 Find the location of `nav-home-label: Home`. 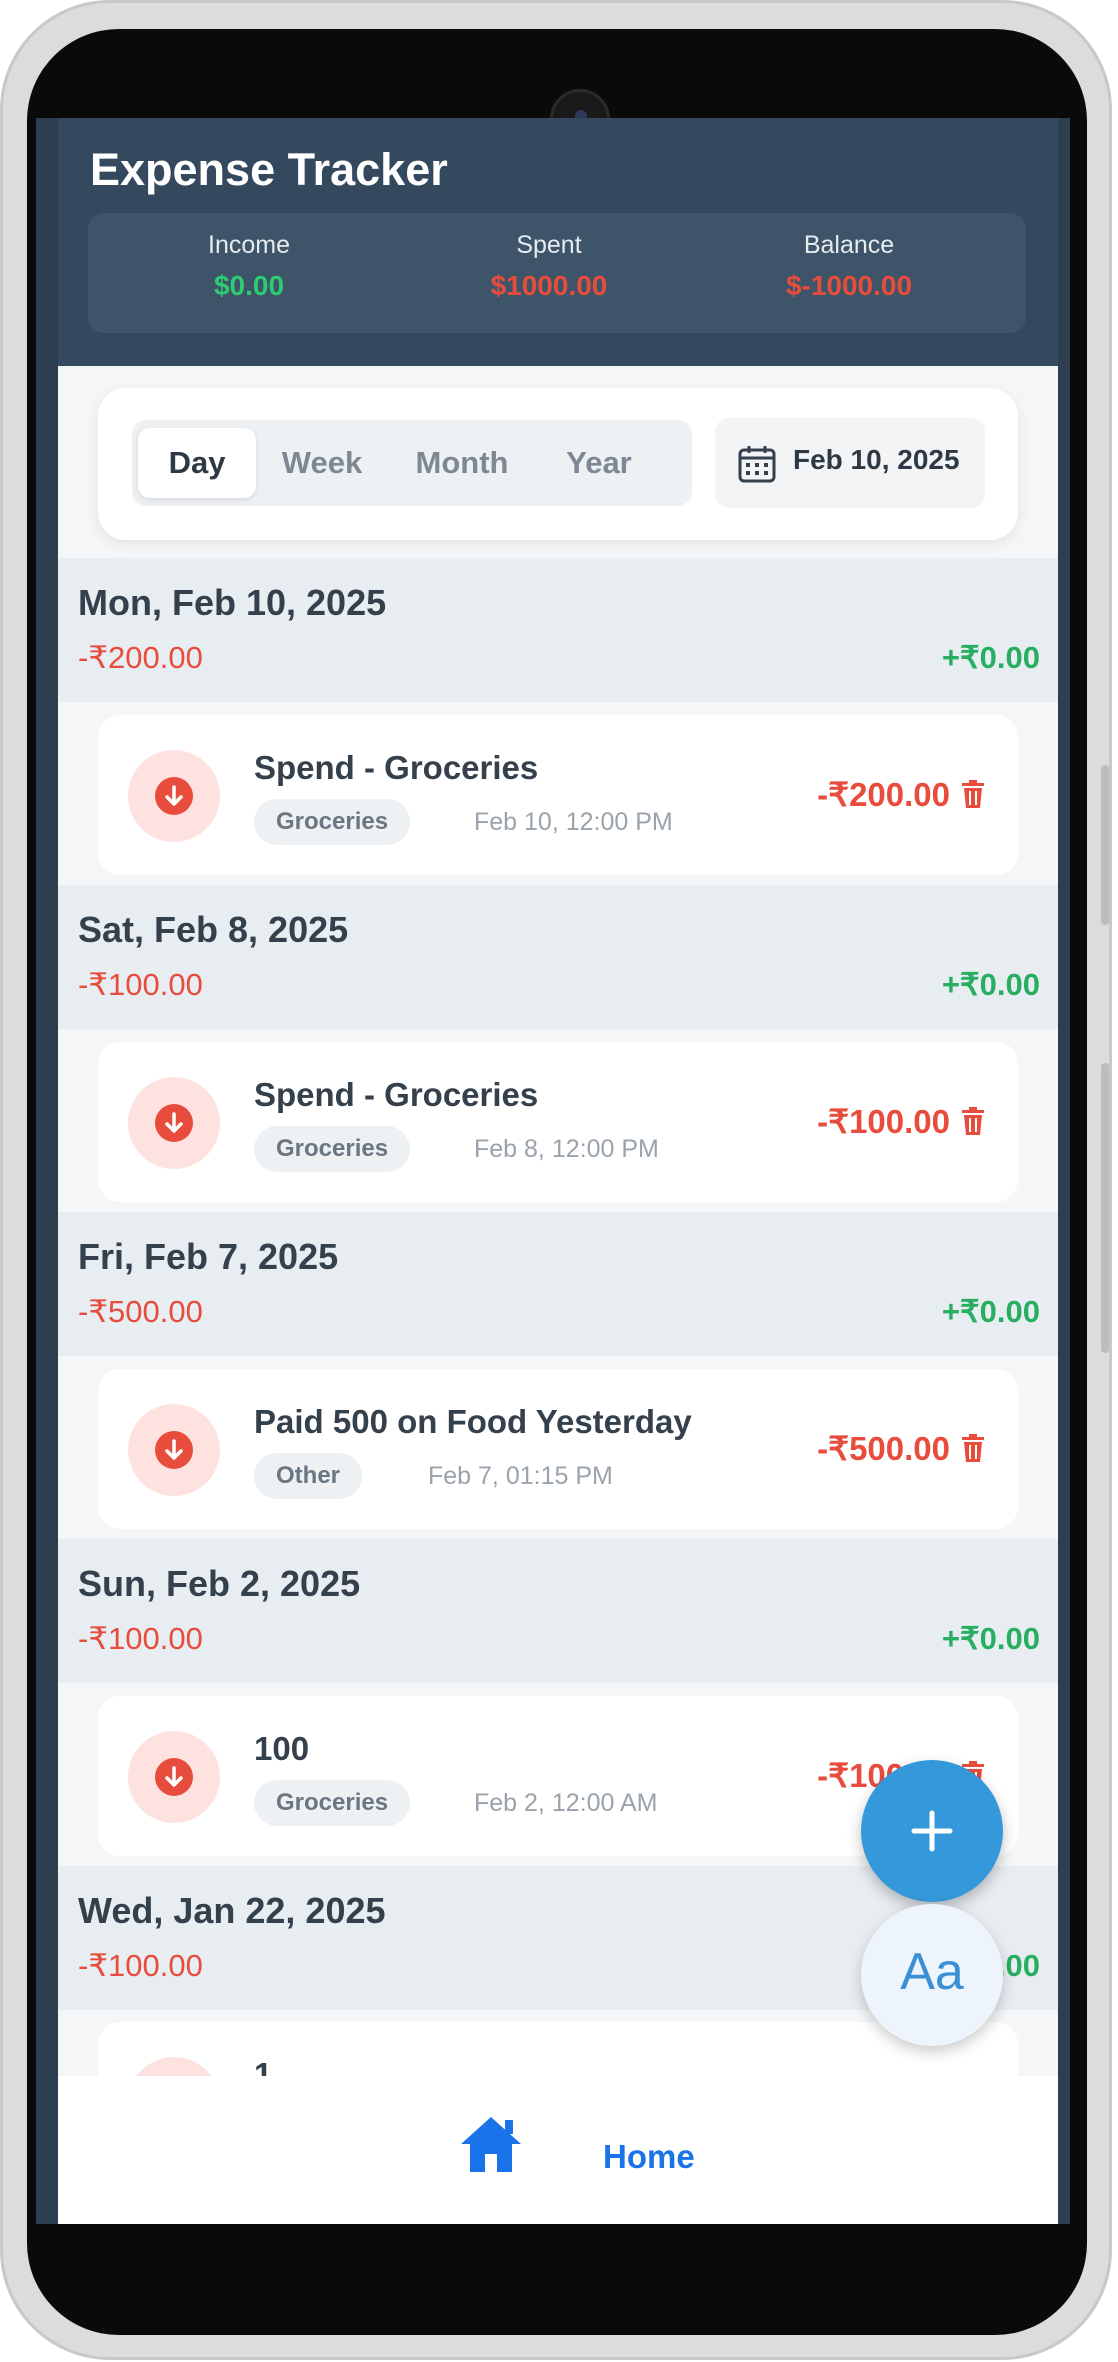

nav-home-label: Home is located at coordinates (649, 2156).